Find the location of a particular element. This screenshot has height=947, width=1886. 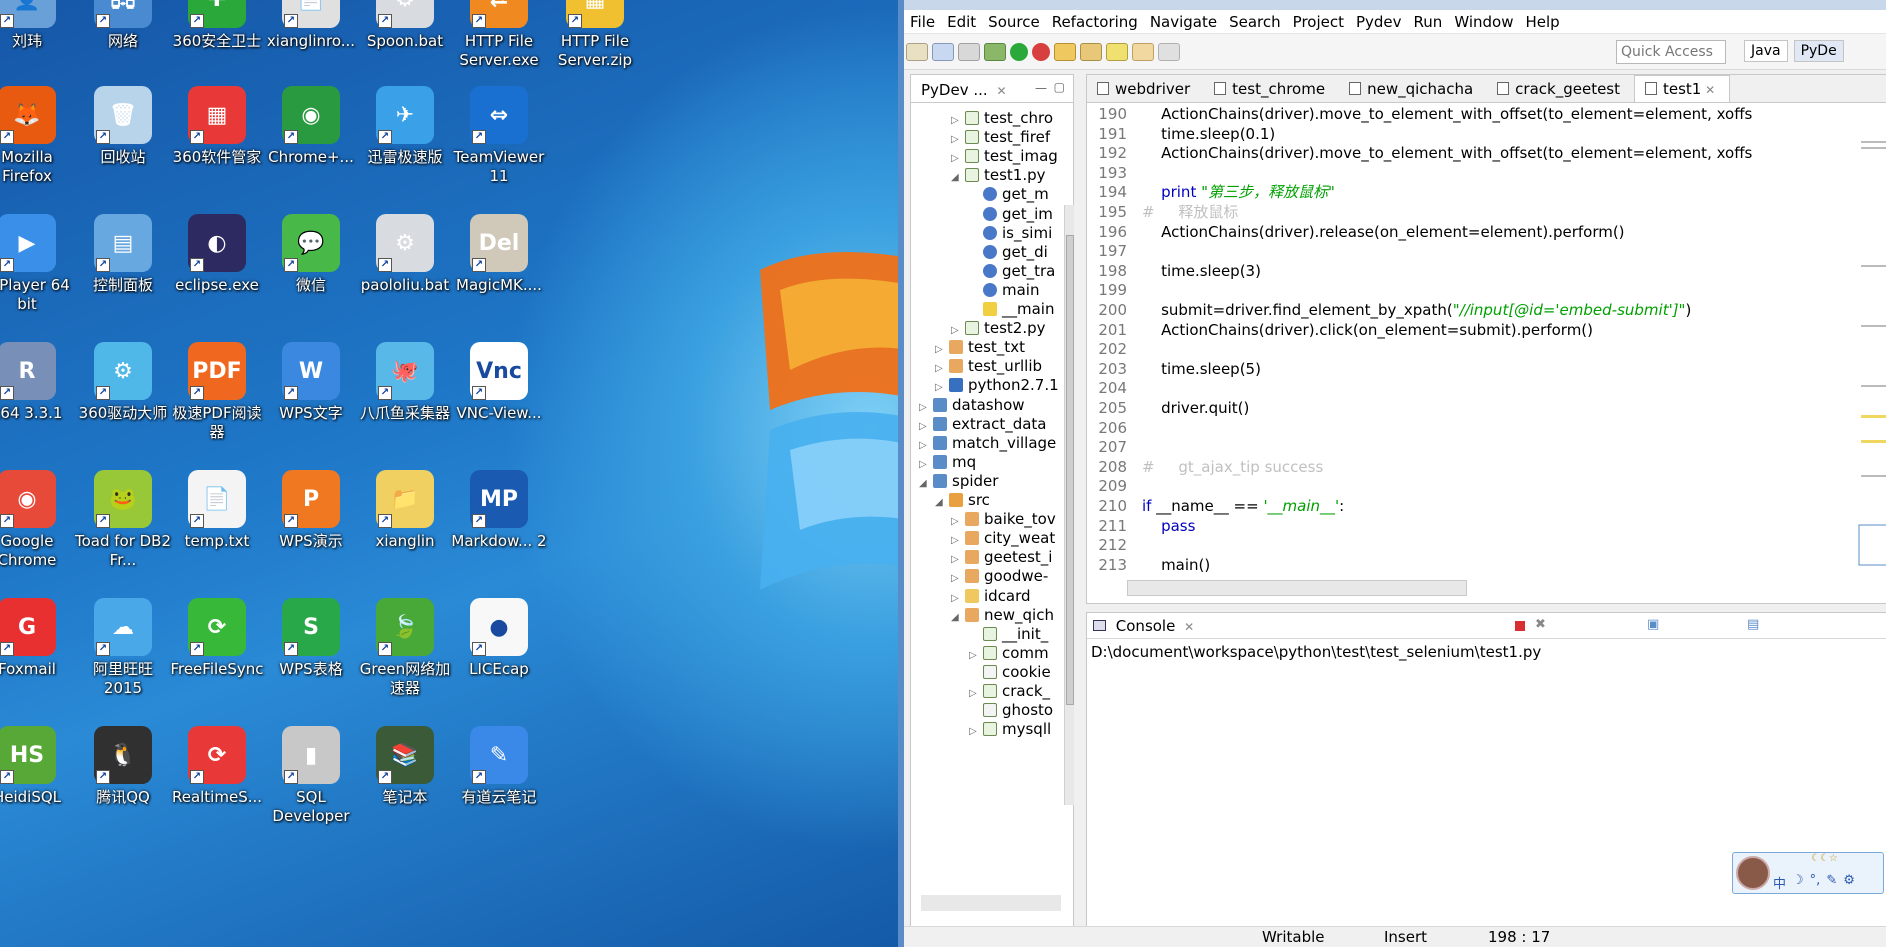

code-line: 209 is located at coordinates (1486, 486).